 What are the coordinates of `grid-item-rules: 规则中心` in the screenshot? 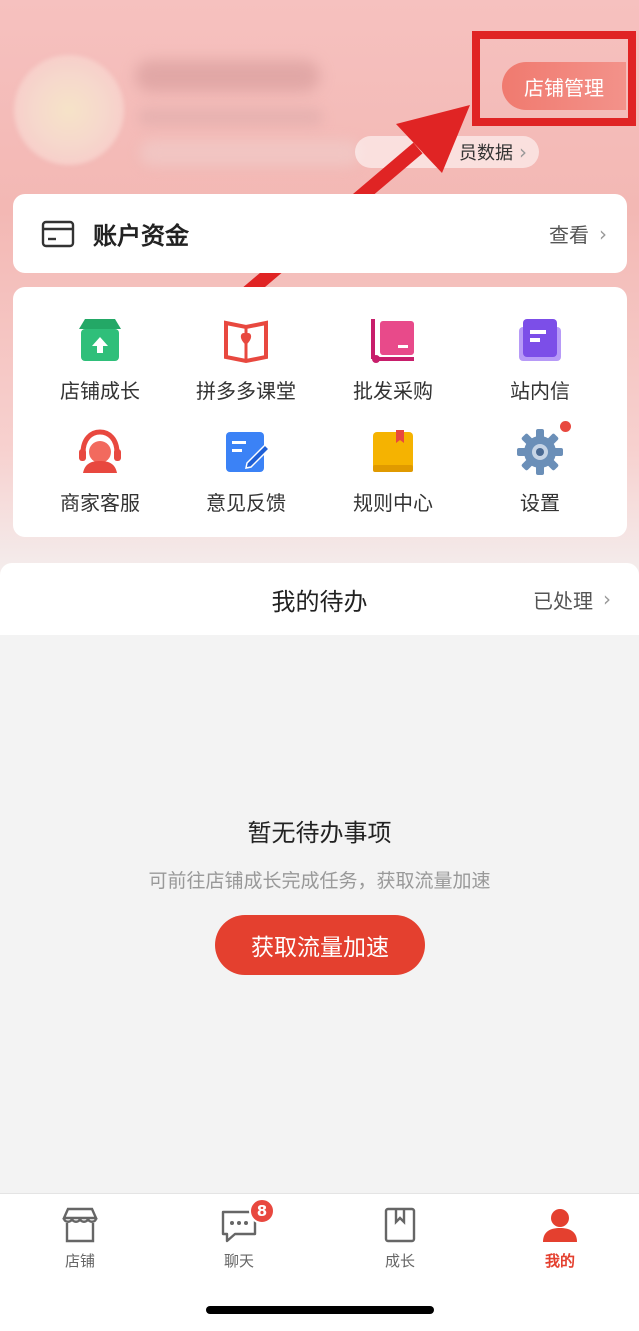 It's located at (393, 457).